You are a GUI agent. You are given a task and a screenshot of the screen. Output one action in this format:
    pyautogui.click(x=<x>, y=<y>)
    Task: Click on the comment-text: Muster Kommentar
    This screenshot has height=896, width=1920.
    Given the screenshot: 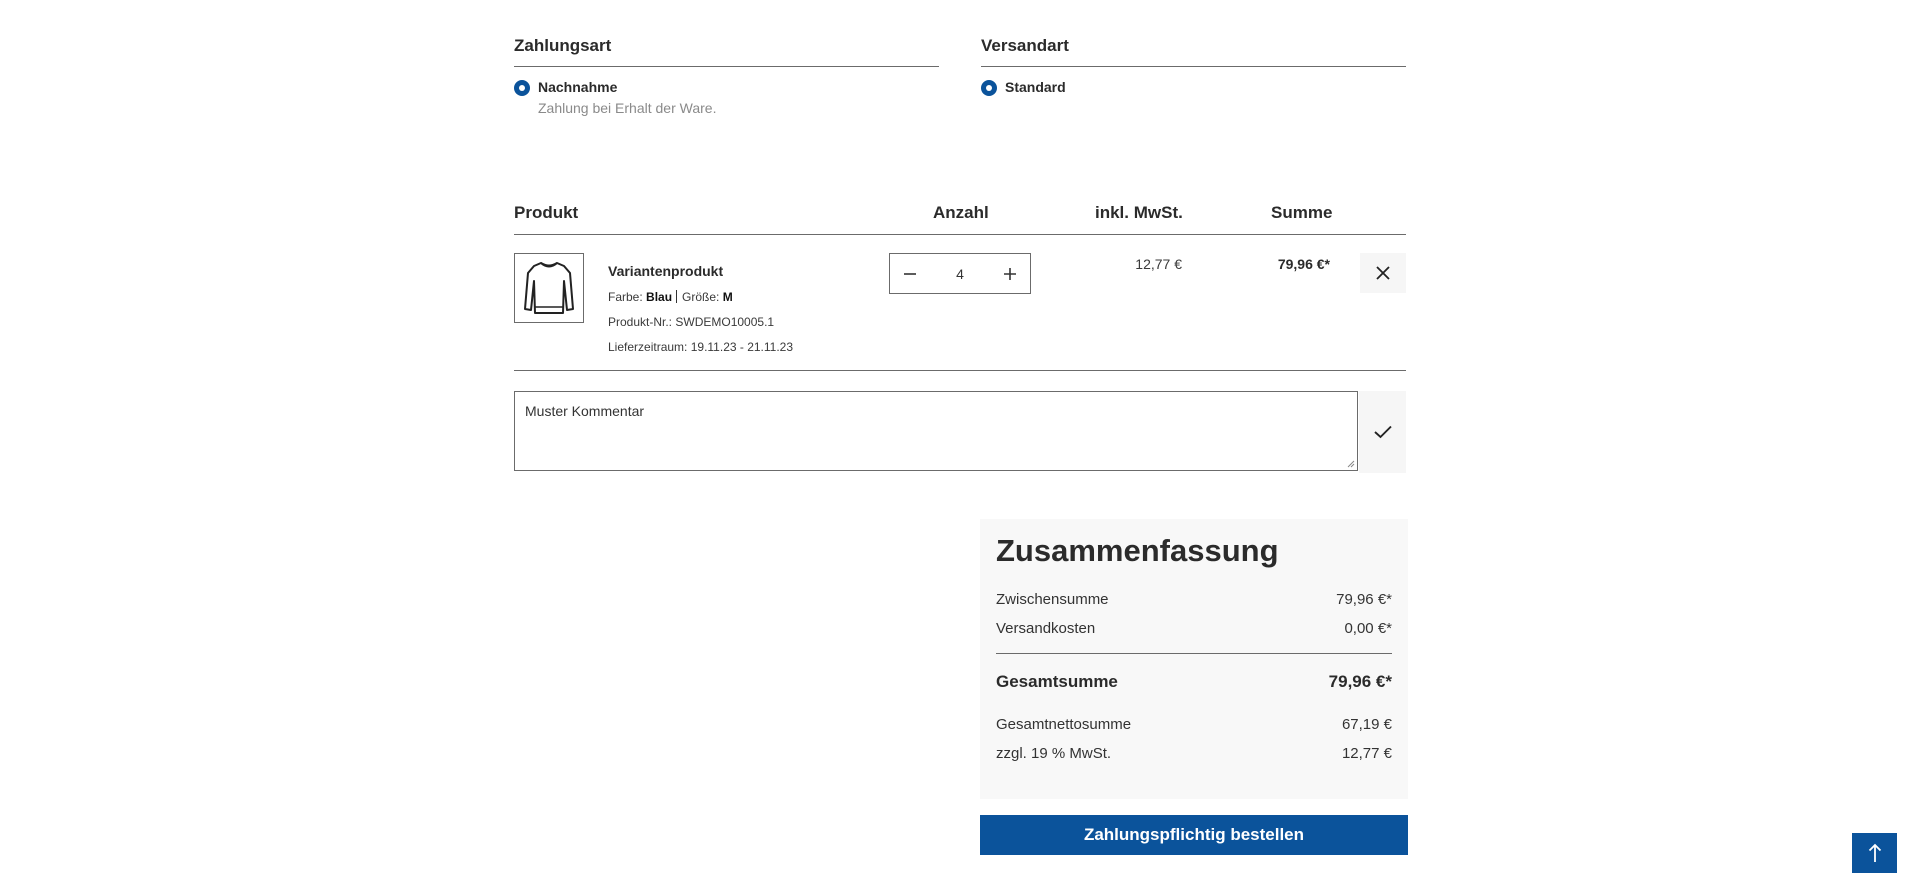 What is the action you would take?
    pyautogui.click(x=585, y=411)
    